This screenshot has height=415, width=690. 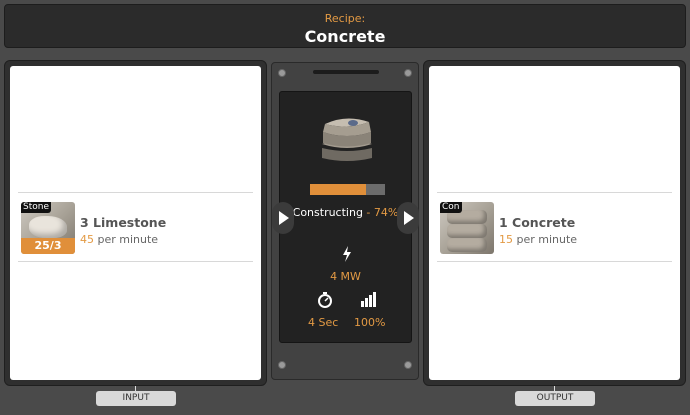 I want to click on output-arrow-button, so click(x=408, y=218).